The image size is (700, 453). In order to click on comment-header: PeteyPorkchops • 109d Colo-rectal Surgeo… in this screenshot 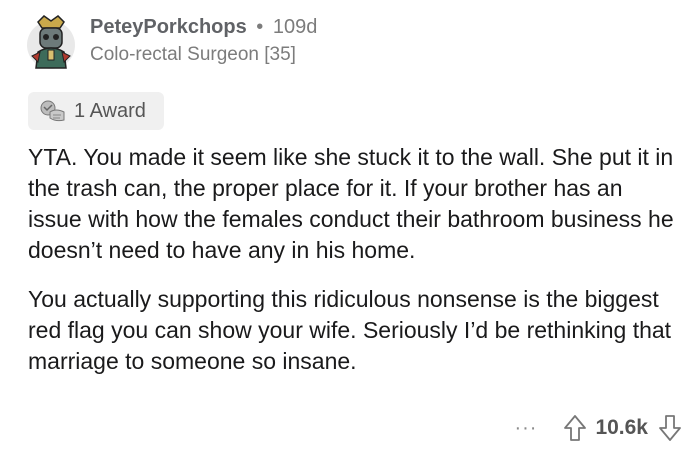, I will do `click(349, 43)`.